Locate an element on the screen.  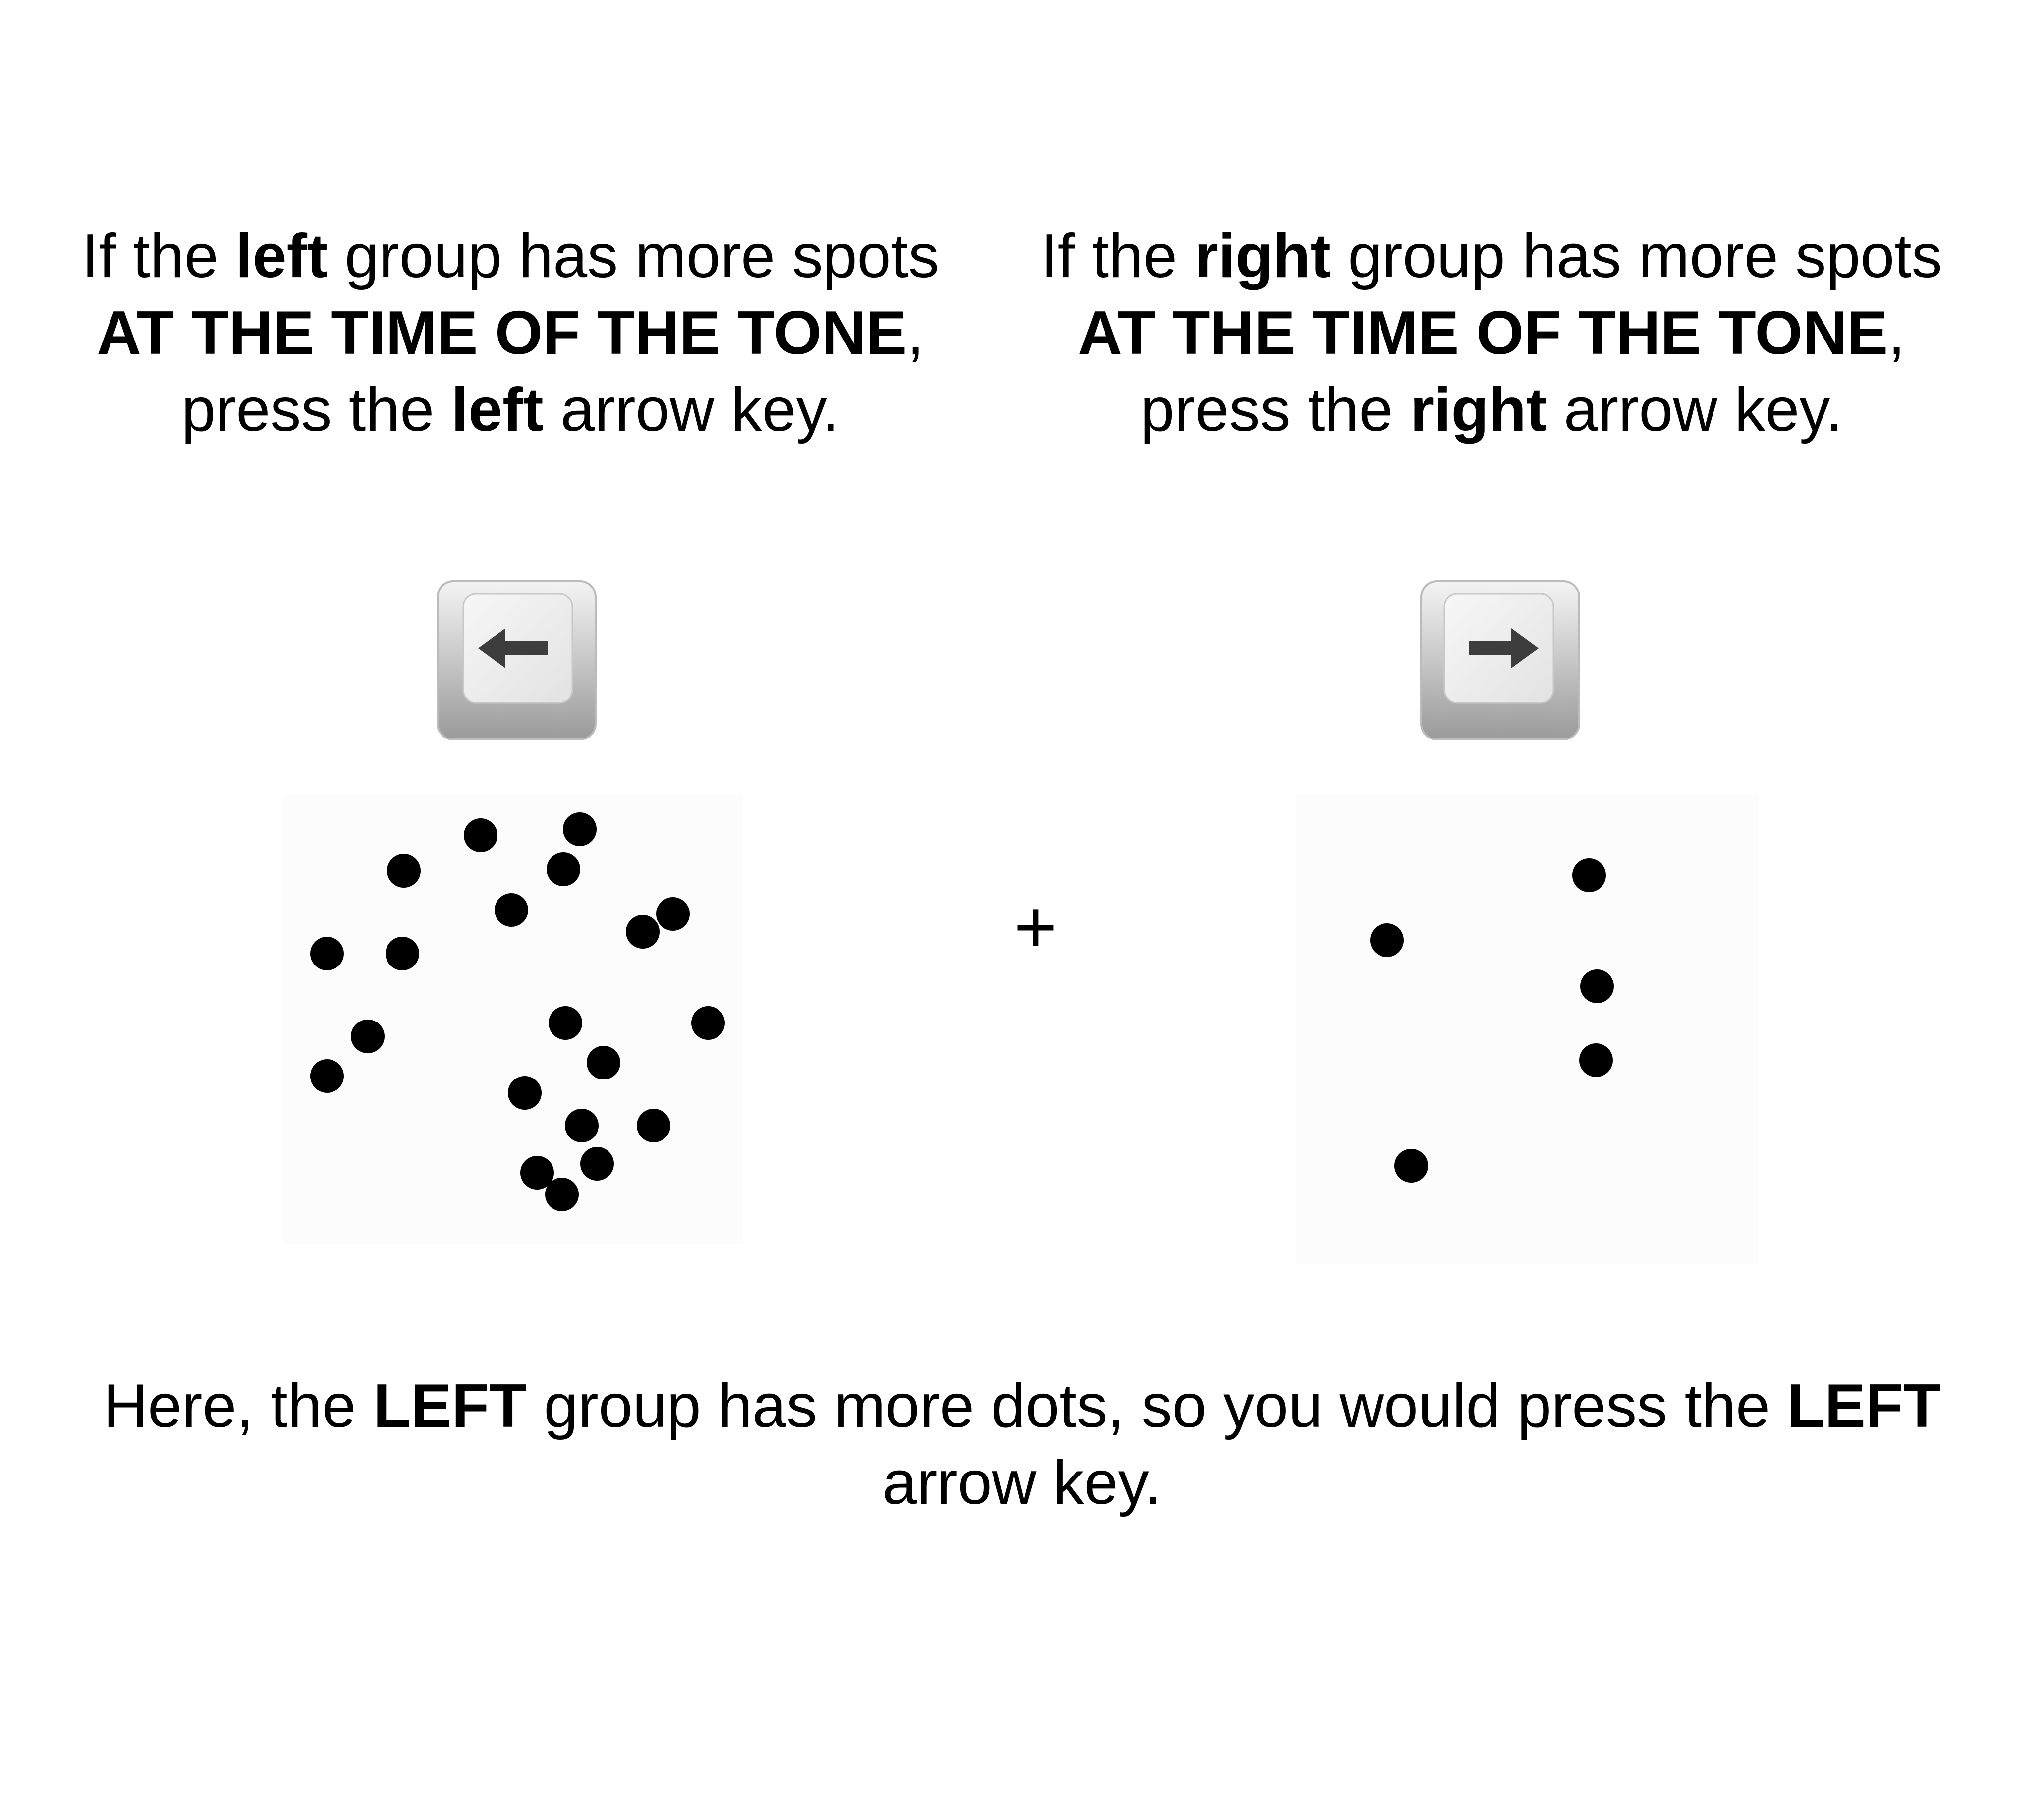
left-instr-part-4: arrow key. is located at coordinates (691, 410).